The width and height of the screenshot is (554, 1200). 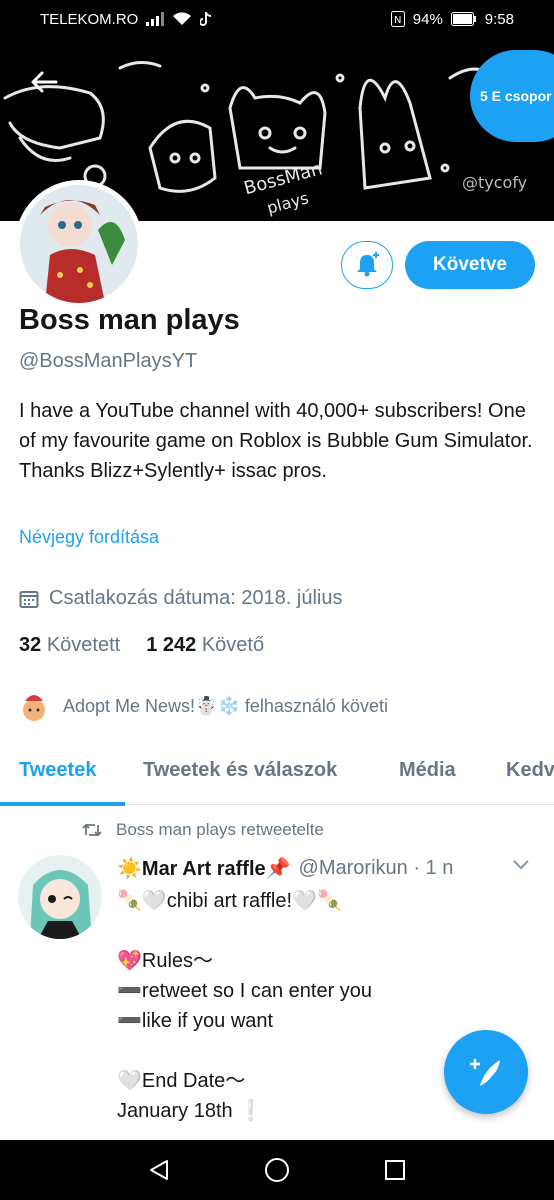 I want to click on tweet-author-name: ☀️Mar Art raffle📌, so click(x=204, y=868).